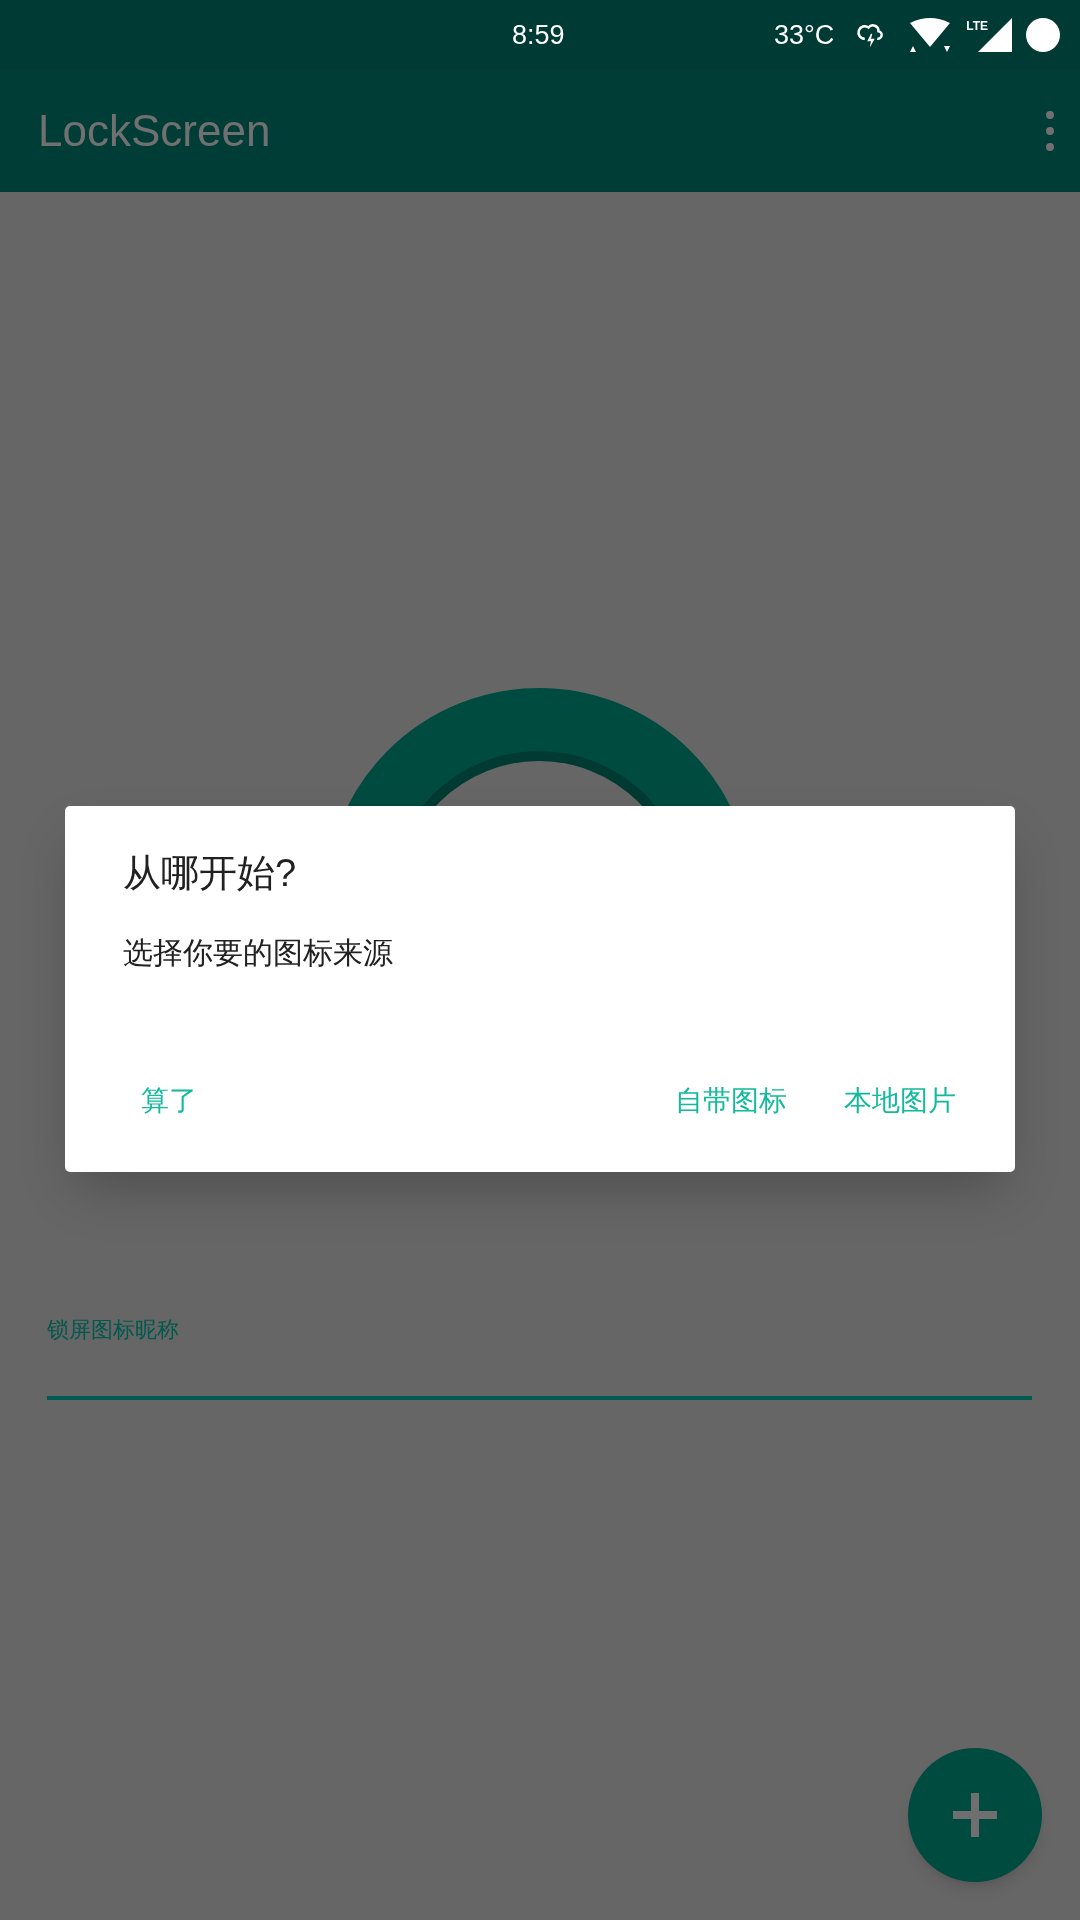  What do you see at coordinates (731, 1101) in the screenshot?
I see `dialog-button: 自带图标` at bounding box center [731, 1101].